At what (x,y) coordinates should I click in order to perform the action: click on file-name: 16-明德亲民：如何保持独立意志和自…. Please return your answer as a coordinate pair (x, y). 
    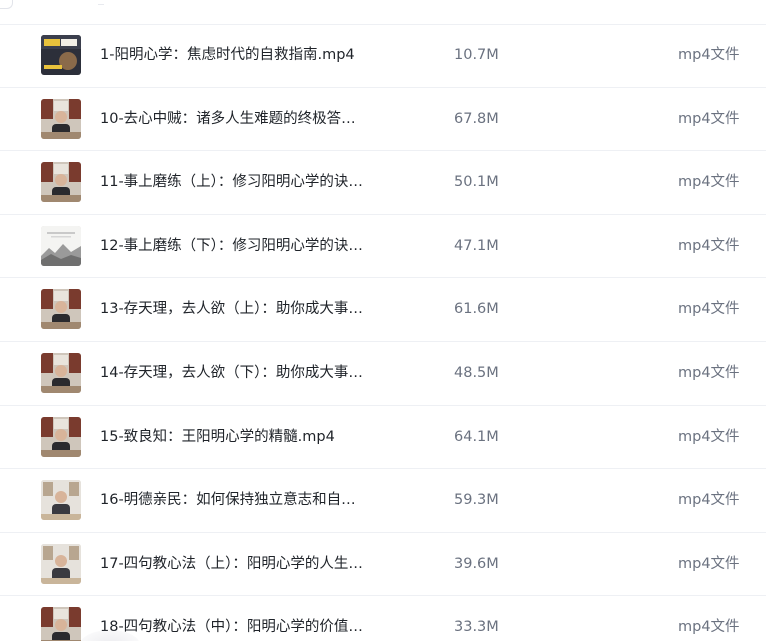
    Looking at the image, I should click on (228, 500).